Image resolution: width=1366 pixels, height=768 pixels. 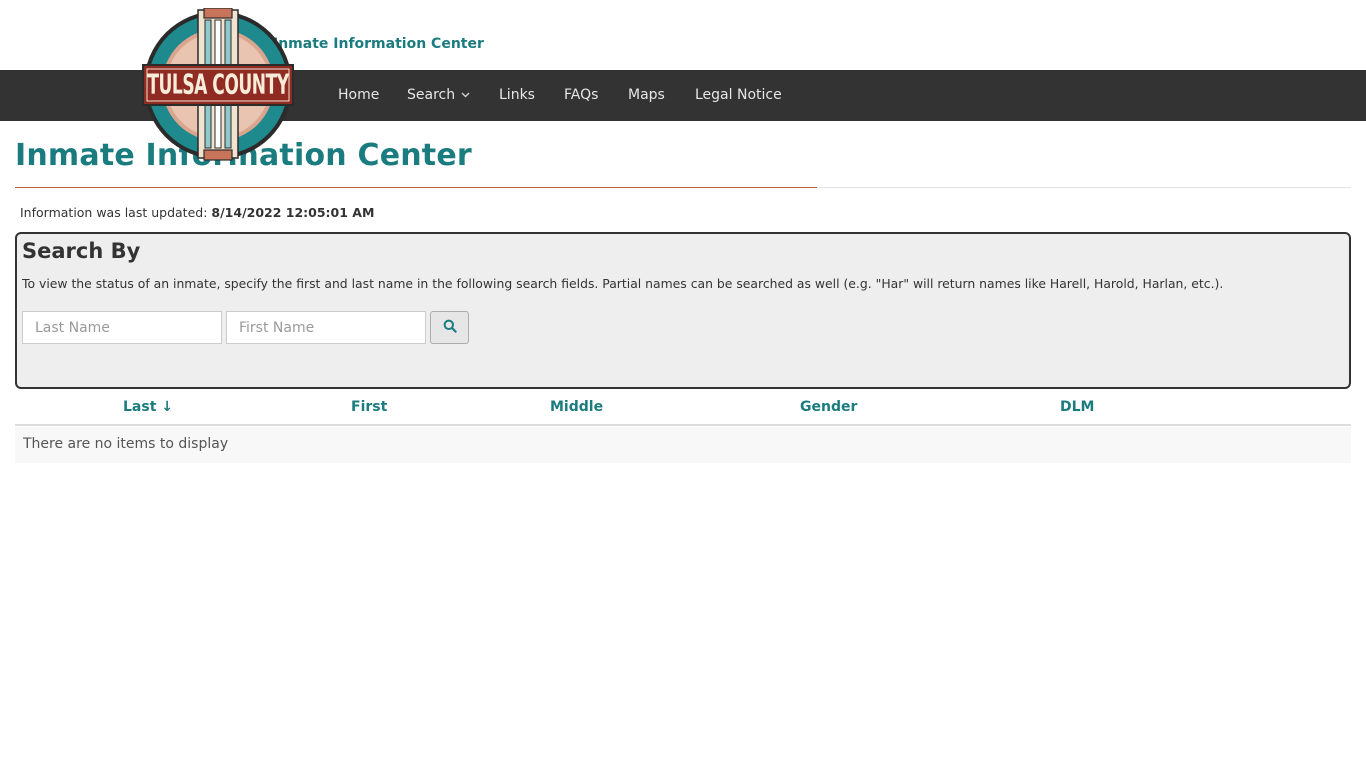 I want to click on nav-maps-label: Maps, so click(x=646, y=95).